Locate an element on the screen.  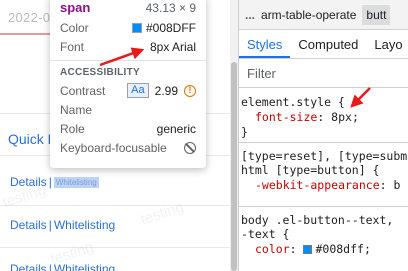
contrast-label: Contrast is located at coordinates (83, 90).